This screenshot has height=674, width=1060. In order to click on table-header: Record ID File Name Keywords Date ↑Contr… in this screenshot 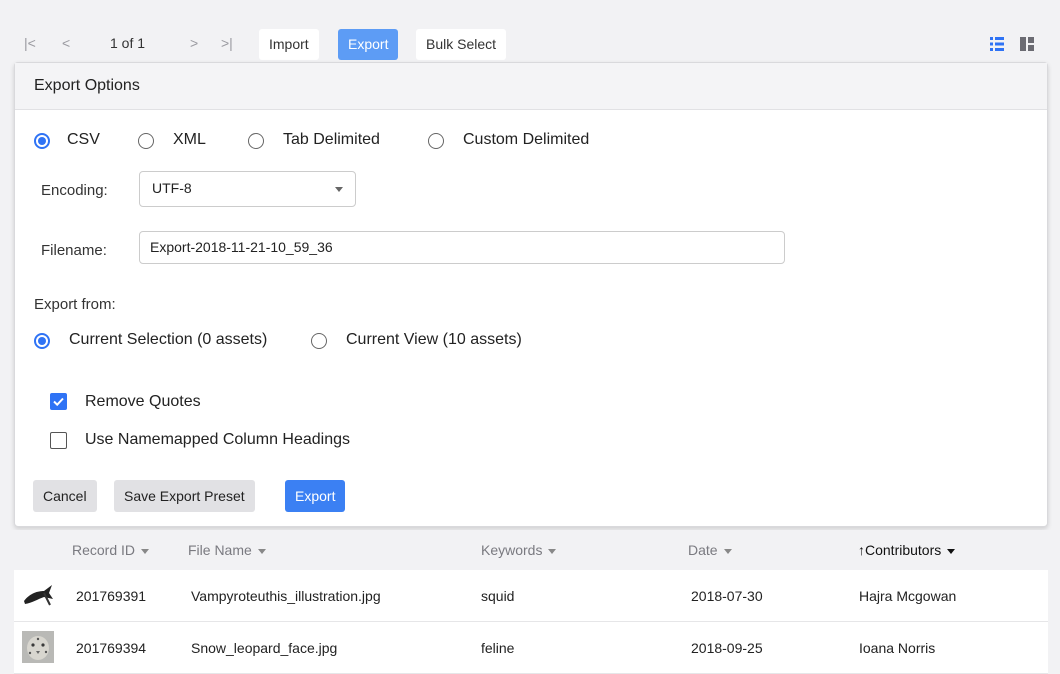, I will do `click(530, 550)`.